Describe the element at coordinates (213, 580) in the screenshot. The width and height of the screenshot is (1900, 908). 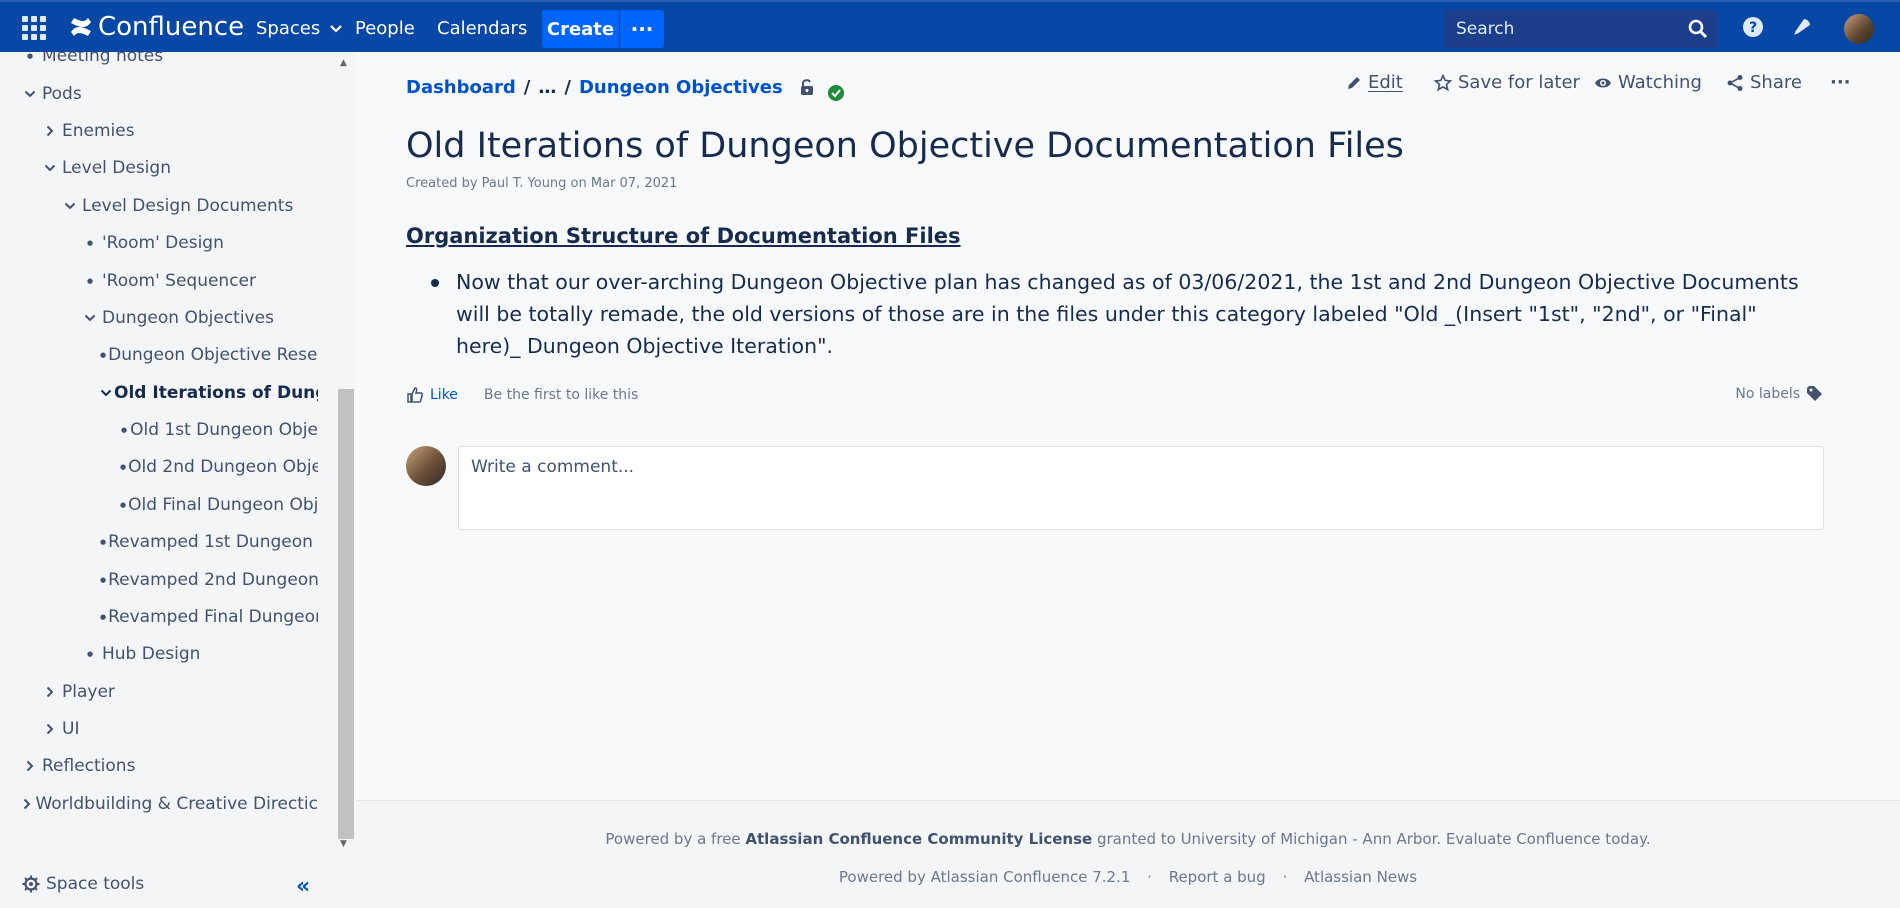
I see `sidebar-tree-item-label: Revamped 2nd Dungeon` at that location.